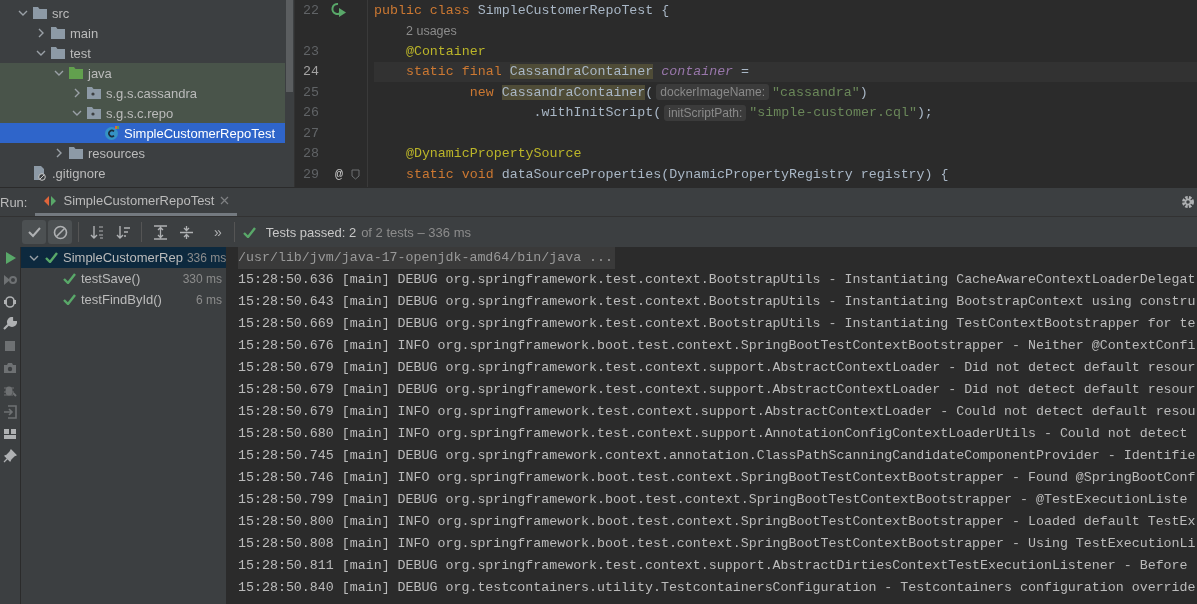 The width and height of the screenshot is (1197, 604). I want to click on test-duration: 336 ms, so click(206, 257).